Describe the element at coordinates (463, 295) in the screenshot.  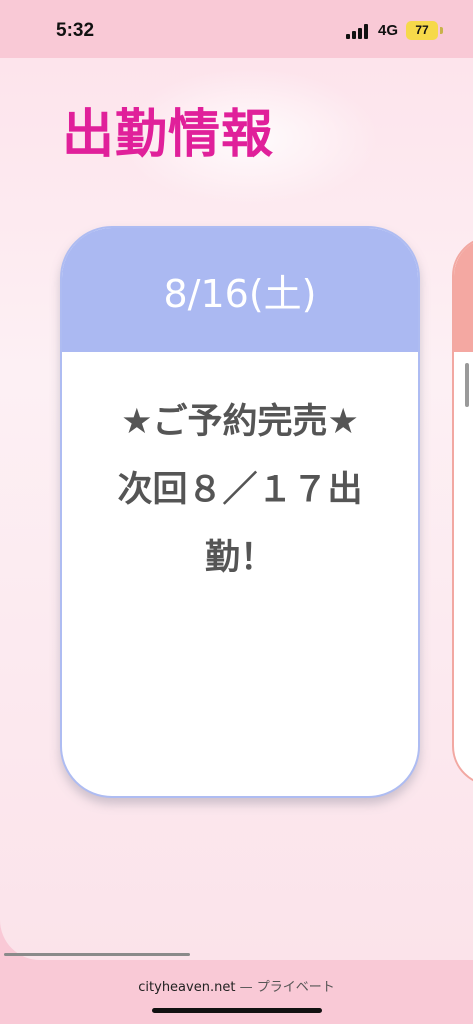
I see `next-card-header` at that location.